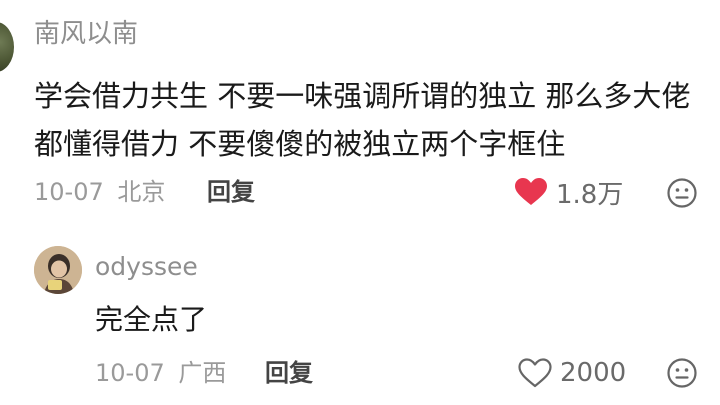 This screenshot has width=720, height=405. I want to click on comment-author-avatar, so click(7, 47).